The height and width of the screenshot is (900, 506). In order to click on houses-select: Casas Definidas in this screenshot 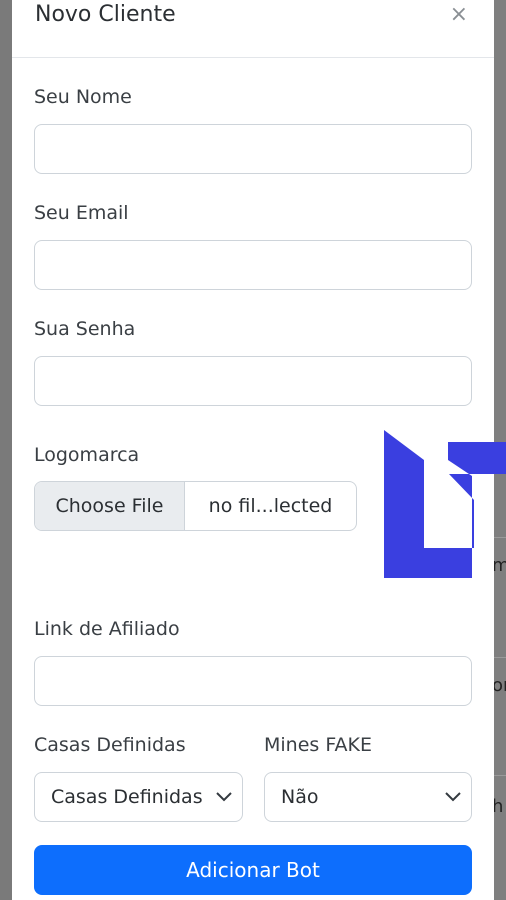, I will do `click(138, 797)`.